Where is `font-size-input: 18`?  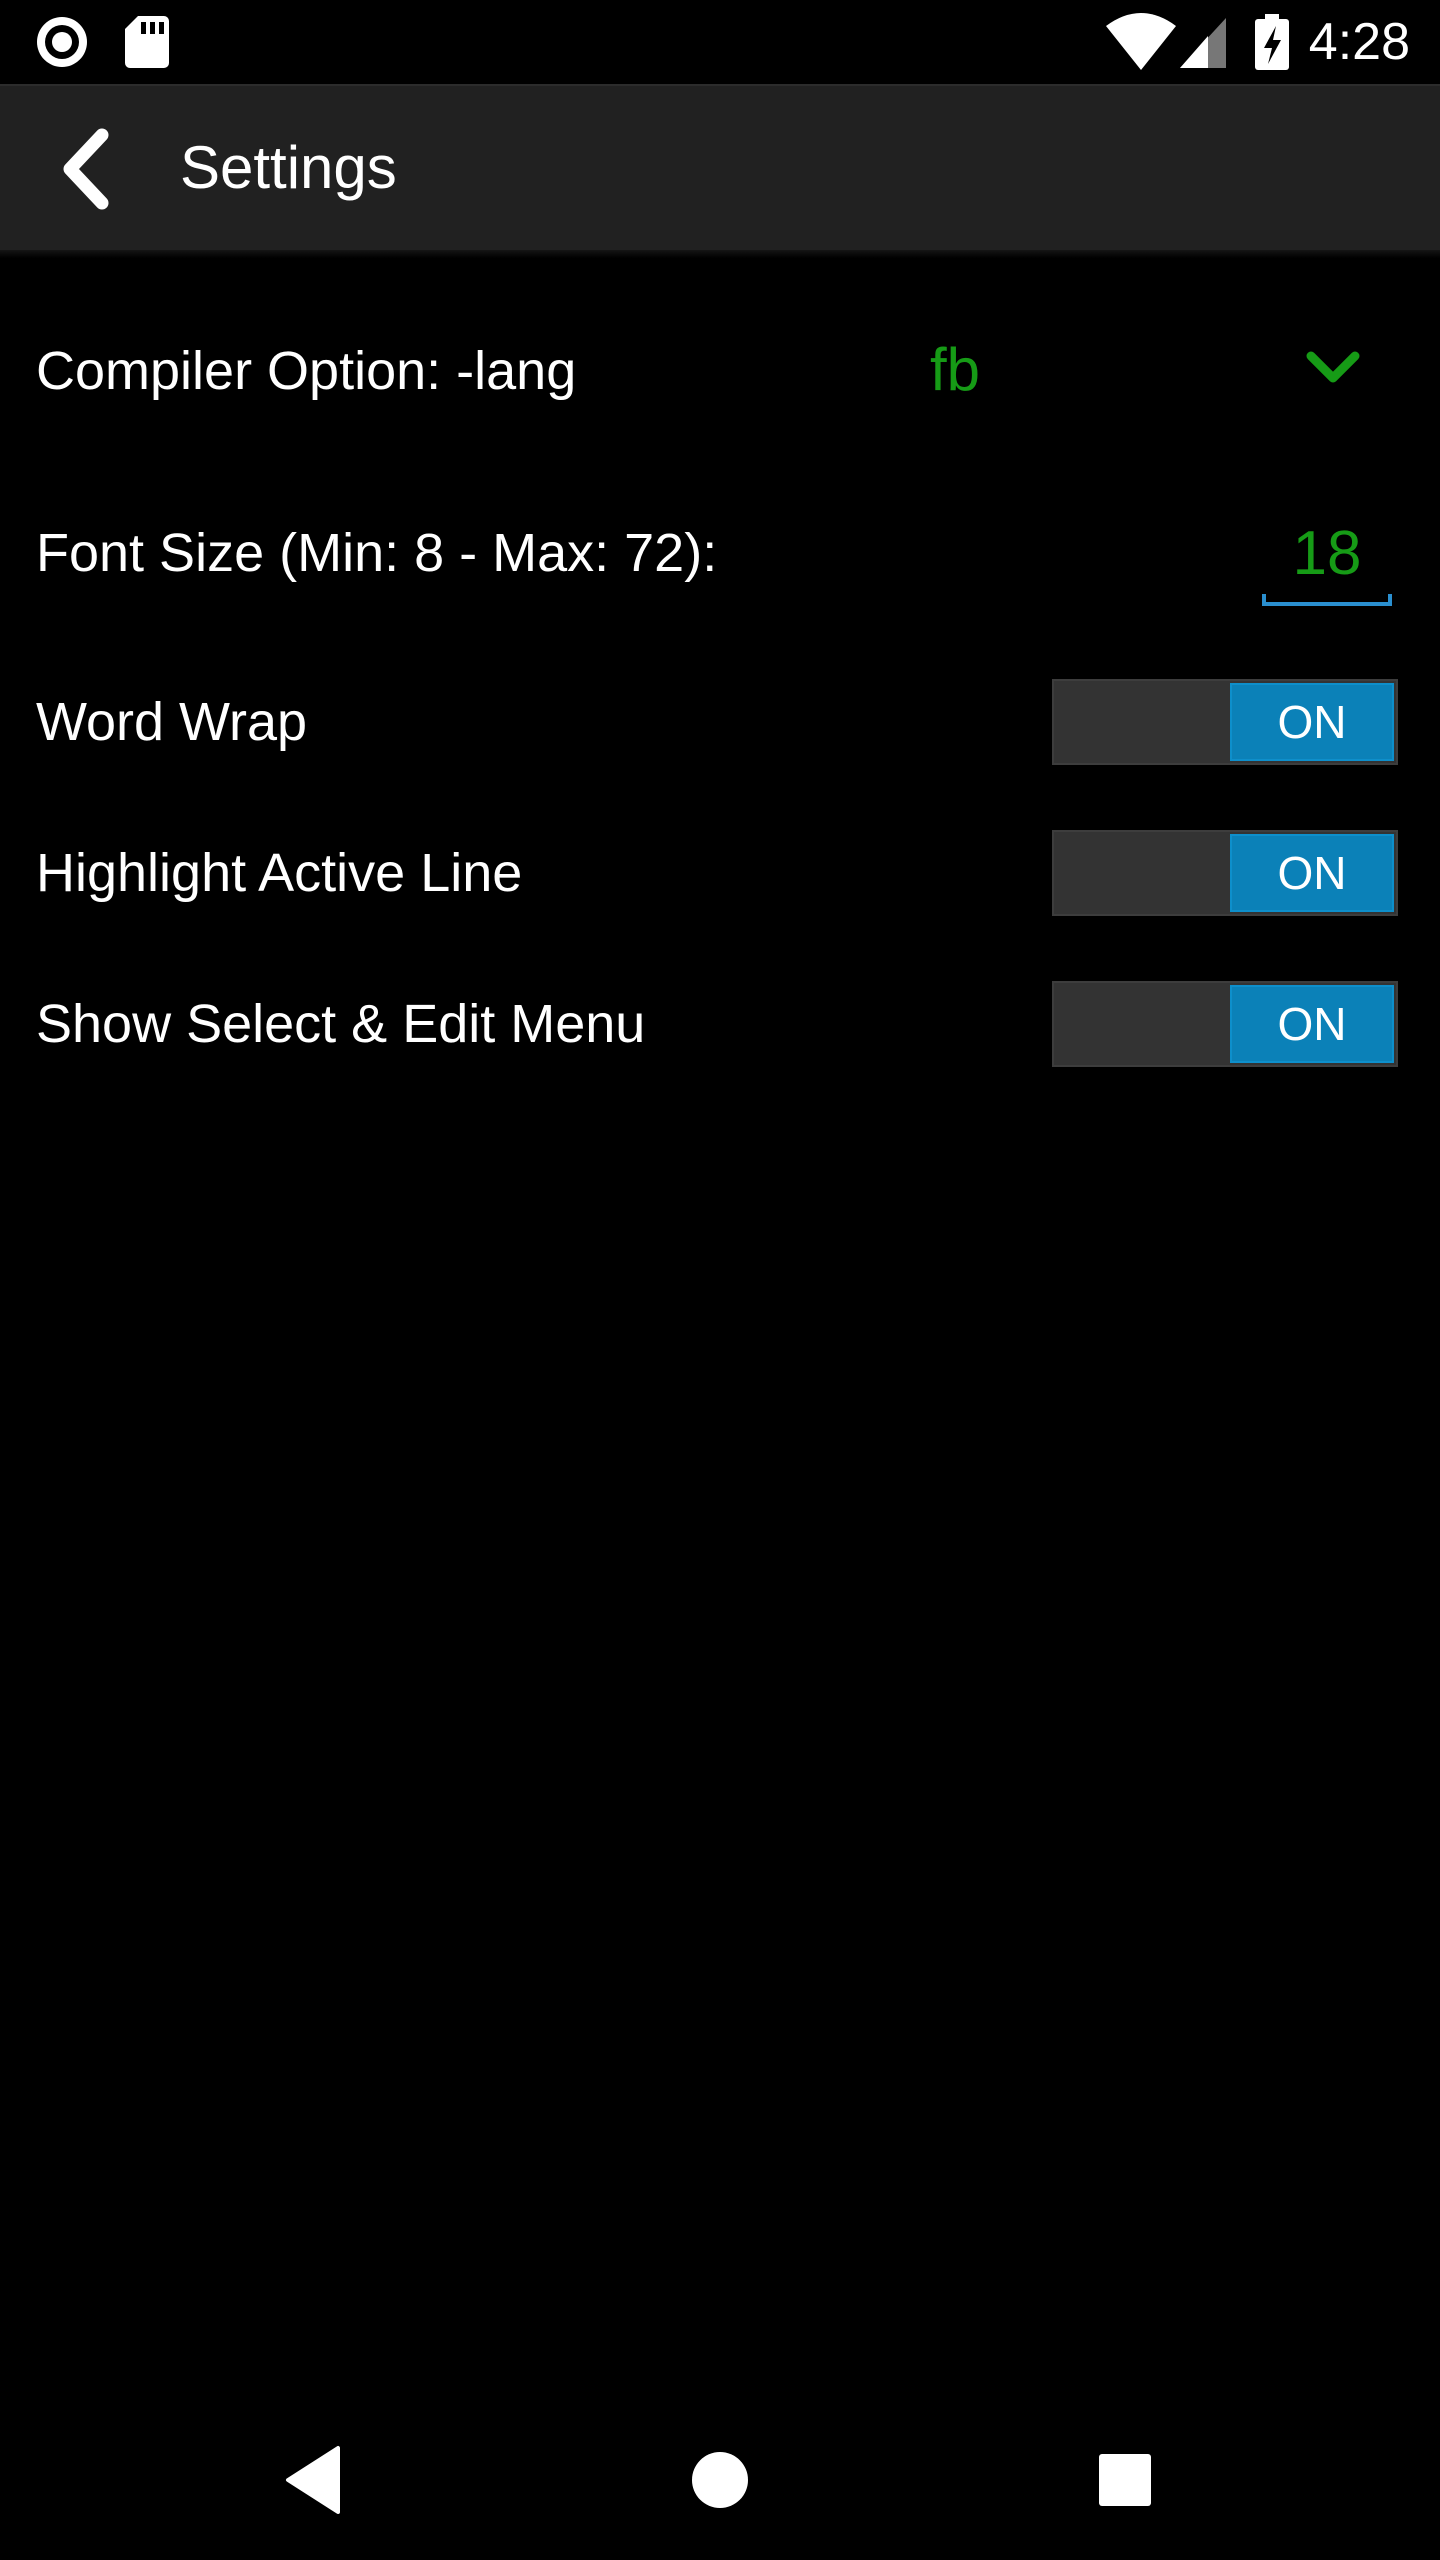
font-size-input: 18 is located at coordinates (1327, 558).